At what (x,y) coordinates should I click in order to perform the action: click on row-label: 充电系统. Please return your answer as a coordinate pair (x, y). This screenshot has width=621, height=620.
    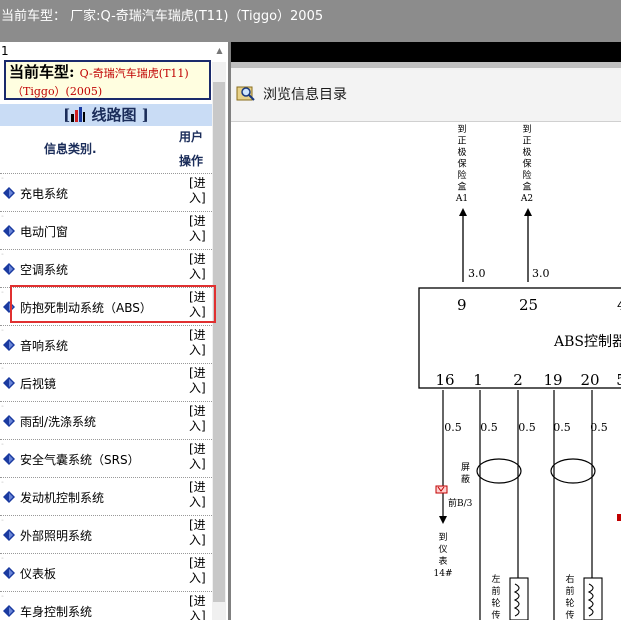
    Looking at the image, I should click on (44, 193).